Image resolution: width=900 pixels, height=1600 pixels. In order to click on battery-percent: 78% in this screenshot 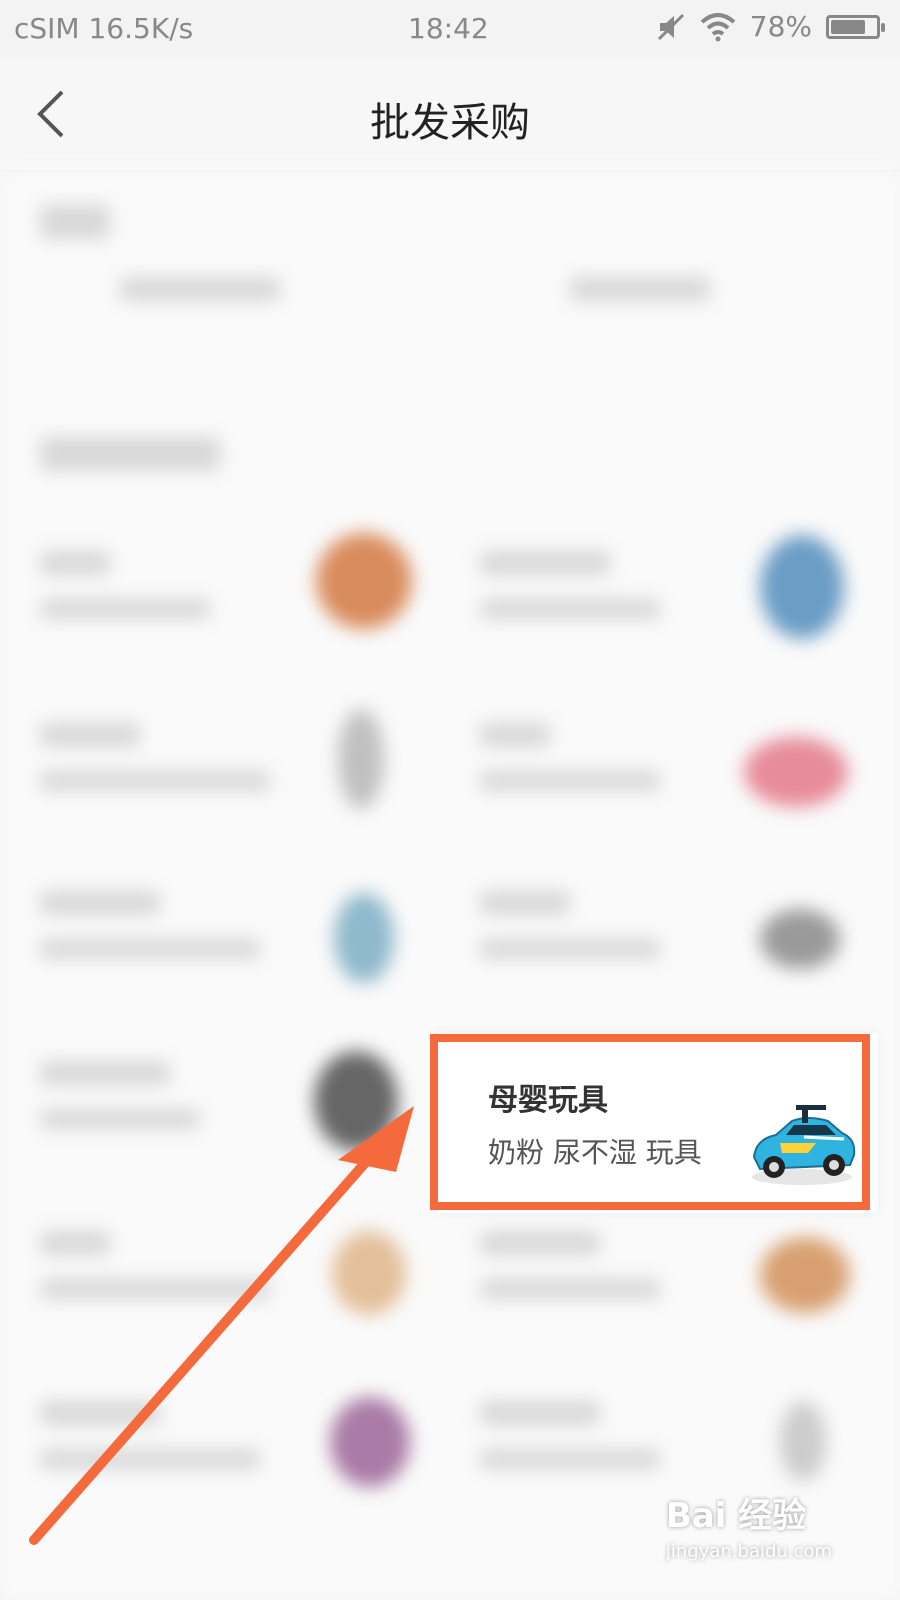, I will do `click(780, 26)`.